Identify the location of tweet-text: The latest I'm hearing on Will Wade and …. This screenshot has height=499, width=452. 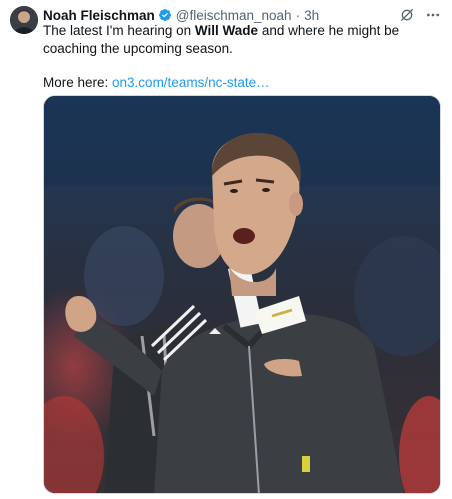
(243, 57).